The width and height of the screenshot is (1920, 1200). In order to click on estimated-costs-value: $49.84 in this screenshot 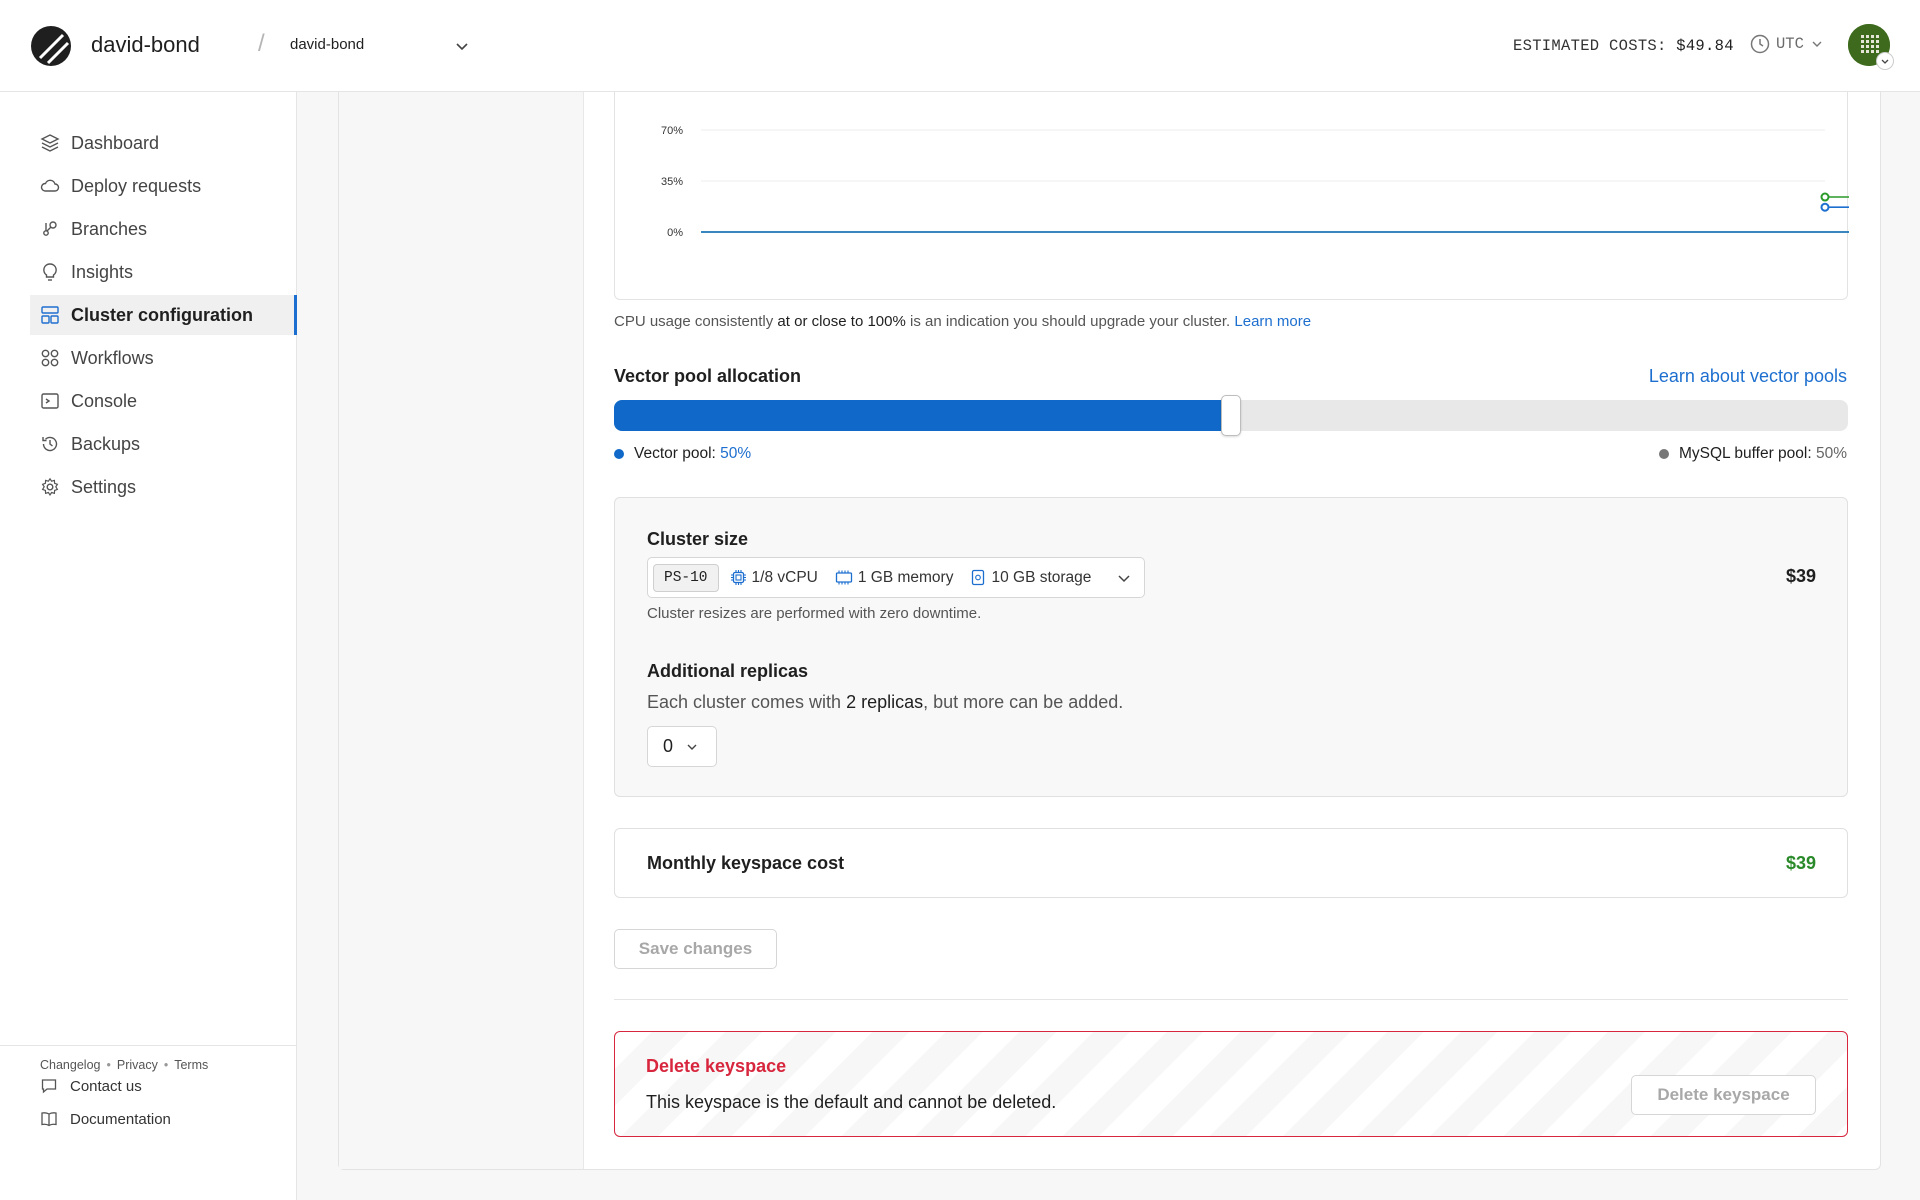, I will do `click(1705, 46)`.